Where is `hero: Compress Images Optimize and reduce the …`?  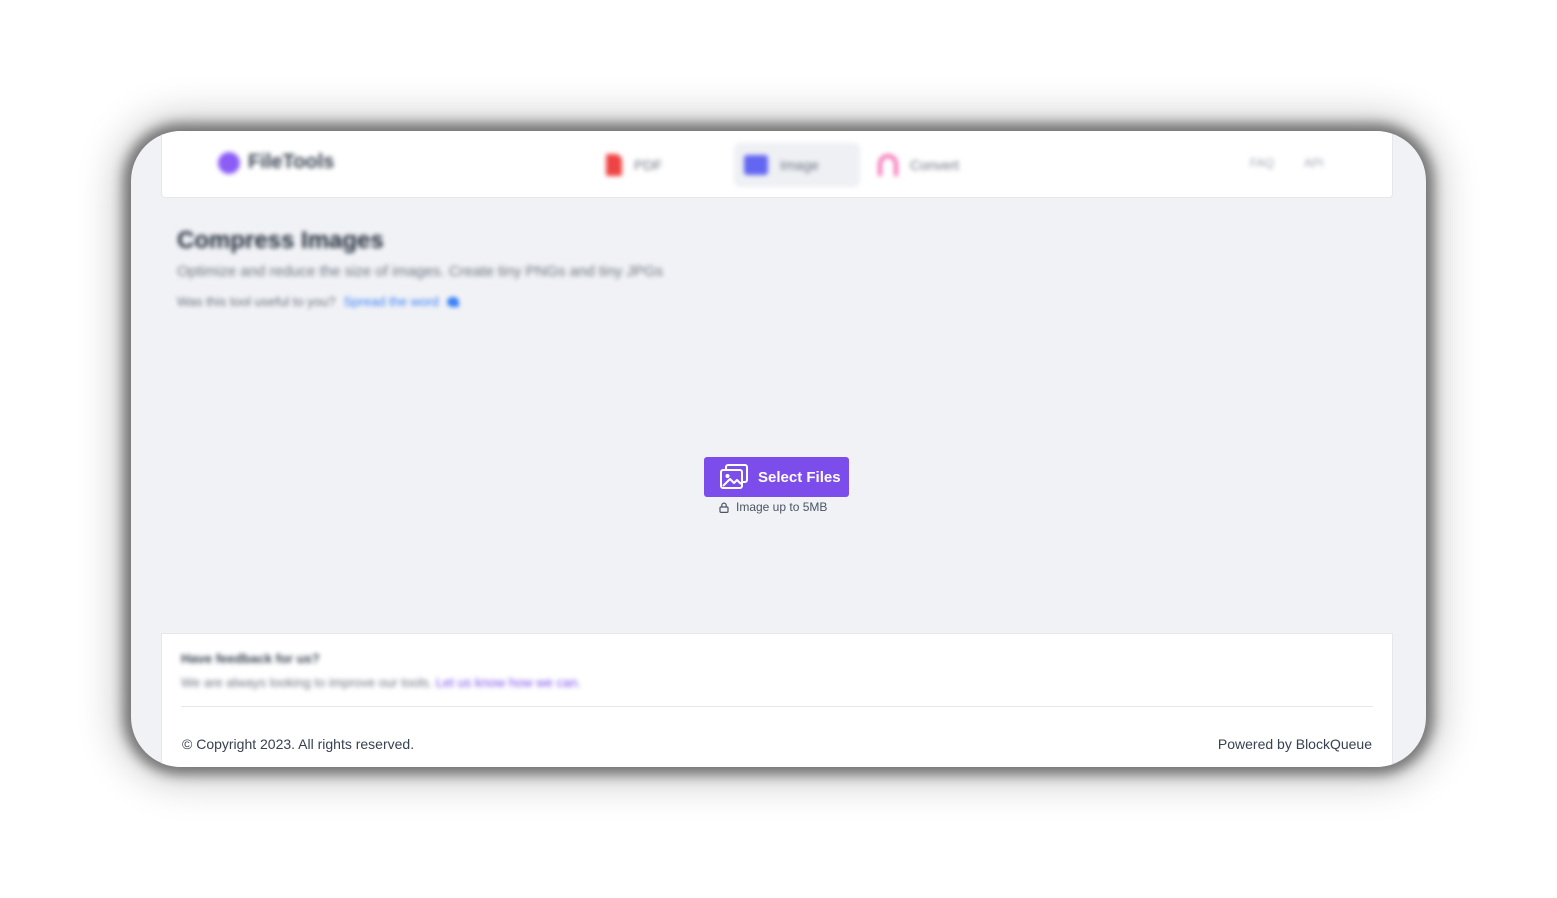
hero: Compress Images Optimize and reduce the … is located at coordinates (420, 253).